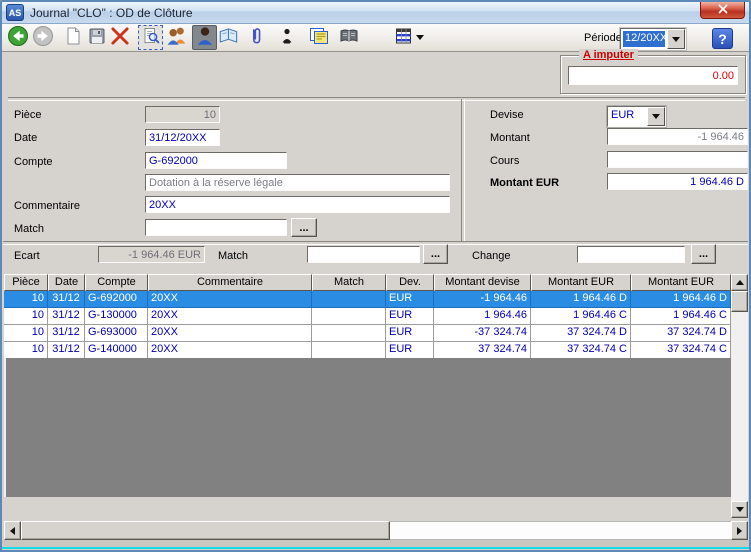  Describe the element at coordinates (27, 256) in the screenshot. I see `ecart-label: Ecart` at that location.